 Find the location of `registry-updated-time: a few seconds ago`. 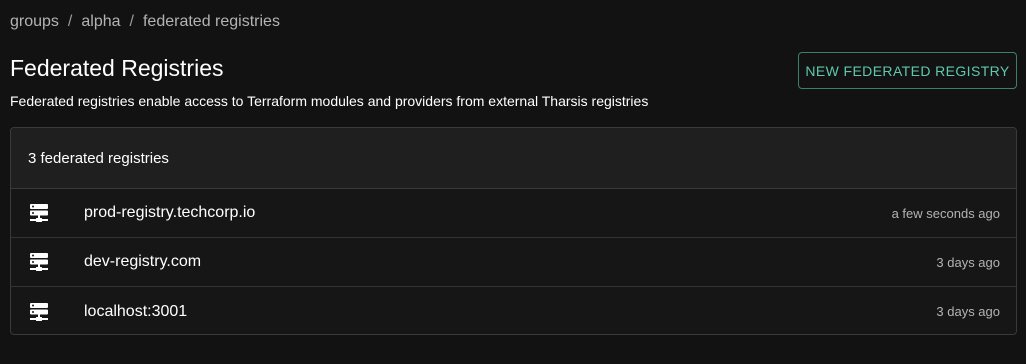

registry-updated-time: a few seconds ago is located at coordinates (945, 213).